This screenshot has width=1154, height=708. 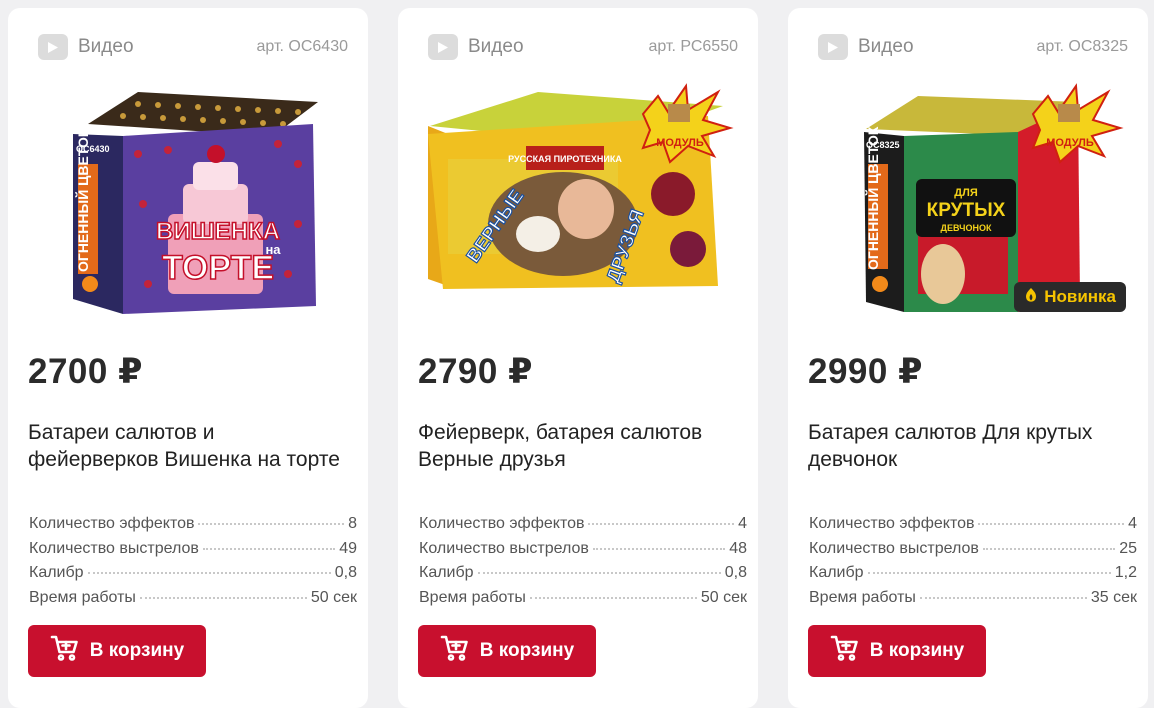 What do you see at coordinates (218, 231) in the screenshot?
I see `cake-title-line1: ВИШЕНКА` at bounding box center [218, 231].